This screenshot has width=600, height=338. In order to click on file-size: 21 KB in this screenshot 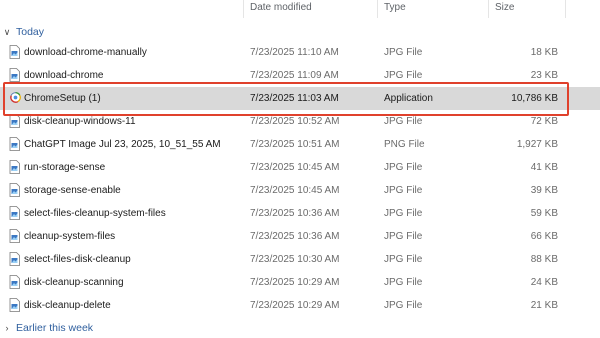, I will do `click(544, 305)`.